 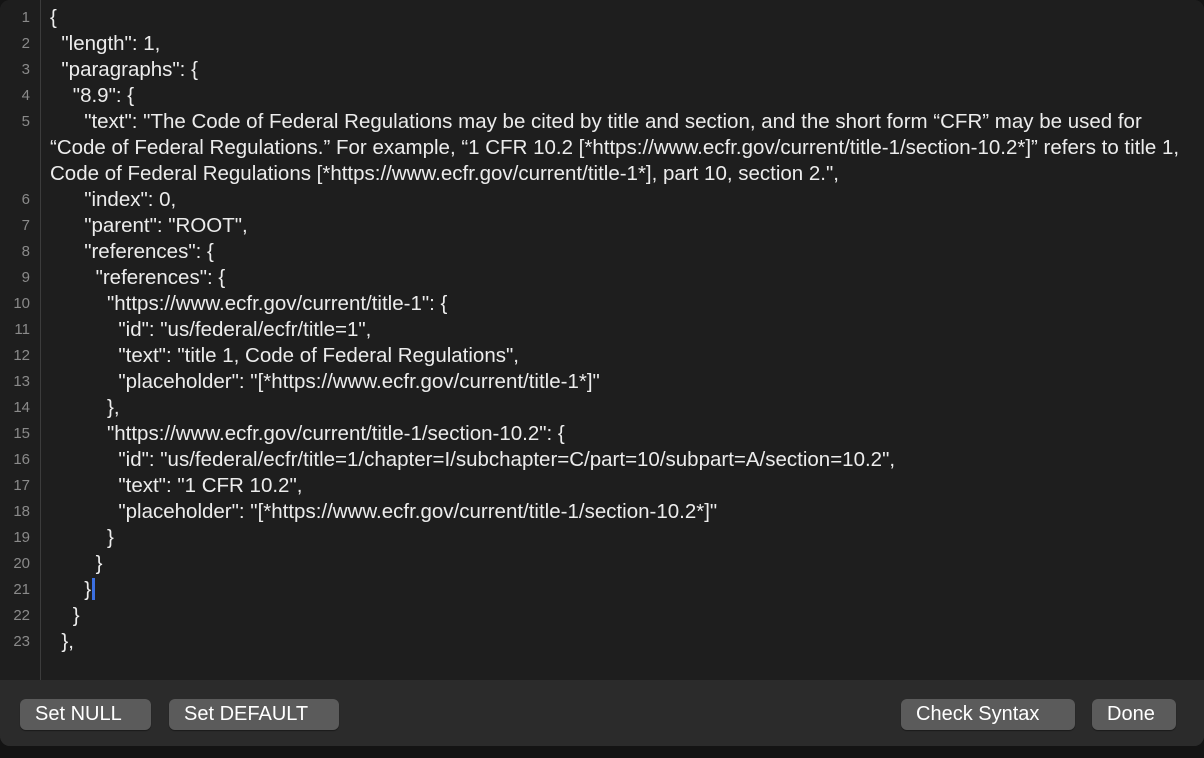 What do you see at coordinates (609, 70) in the screenshot?
I see `code-line: 3 "paragraphs": {` at bounding box center [609, 70].